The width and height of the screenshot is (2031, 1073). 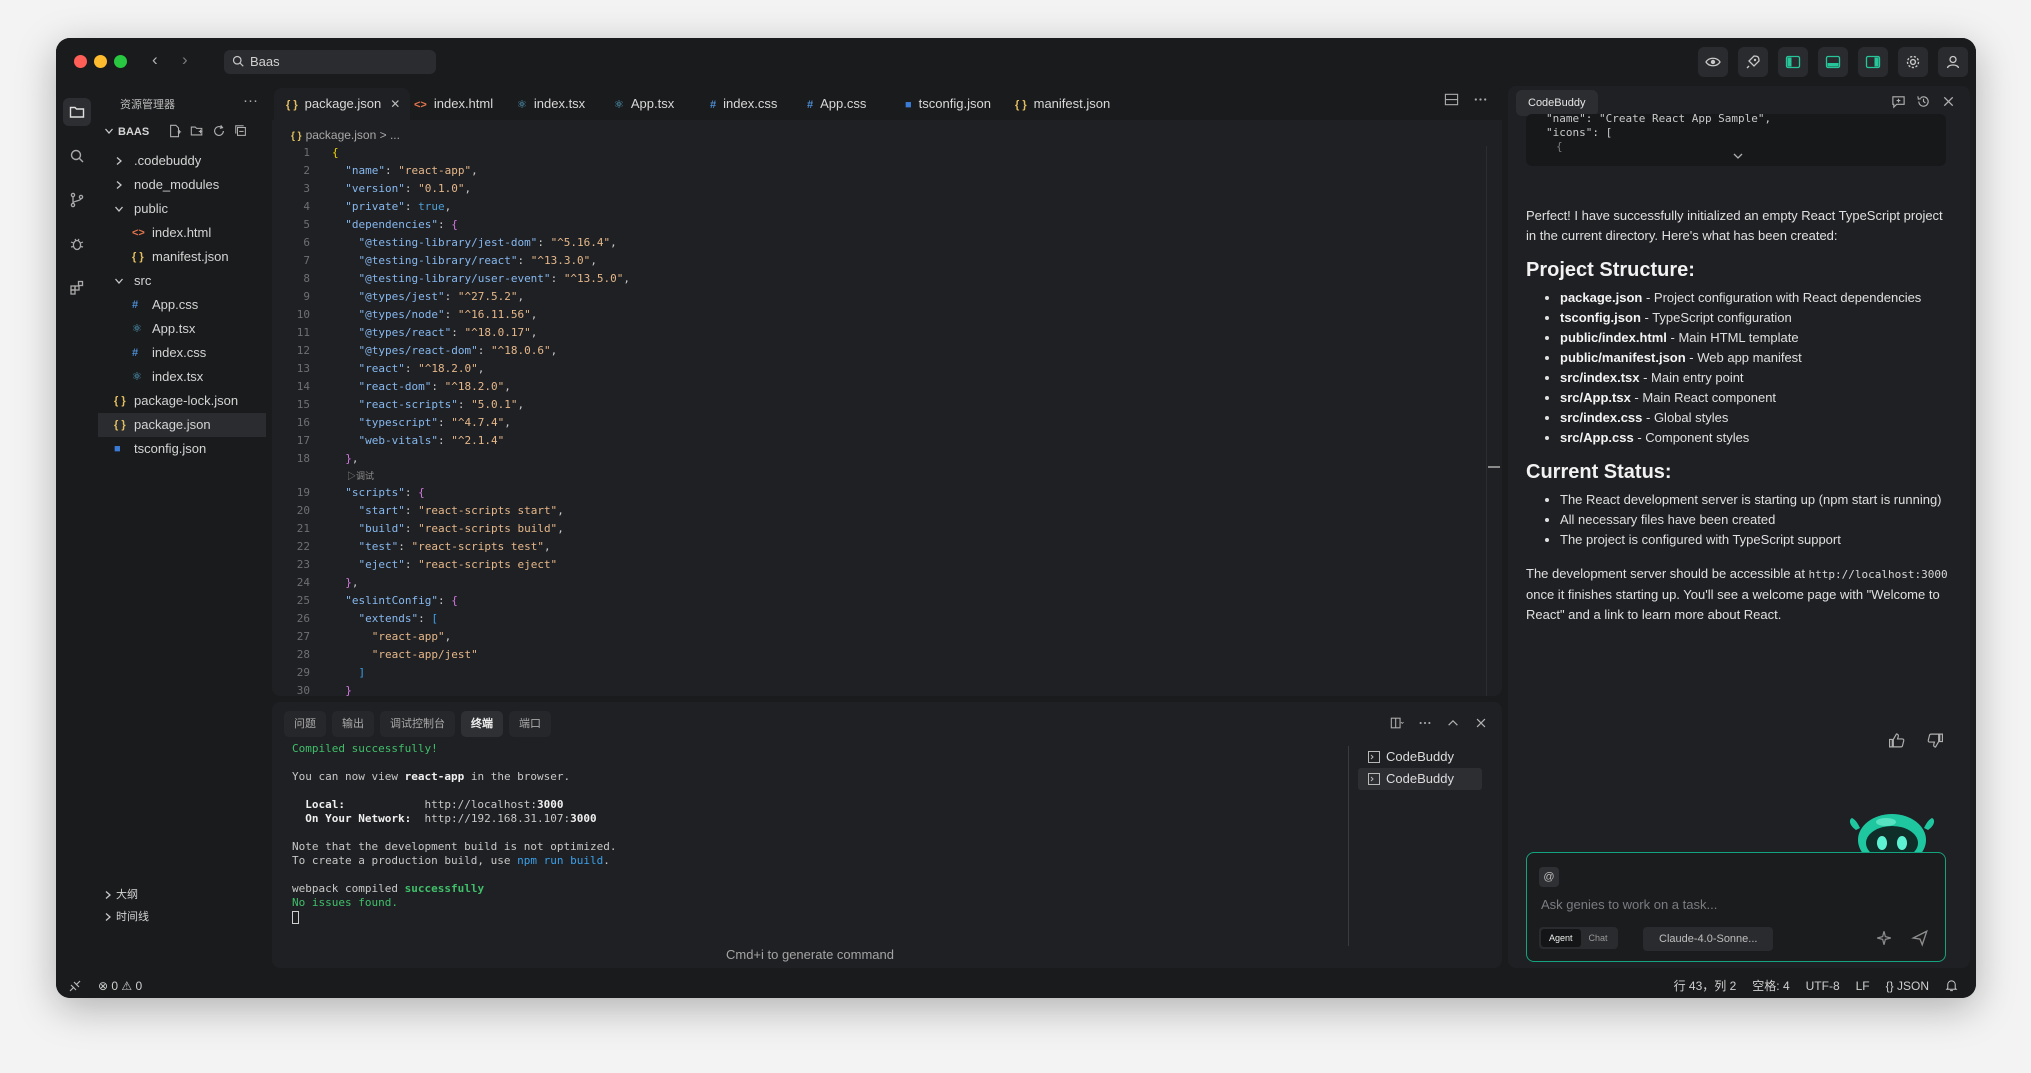 What do you see at coordinates (1923, 101) in the screenshot?
I see `history-icon` at bounding box center [1923, 101].